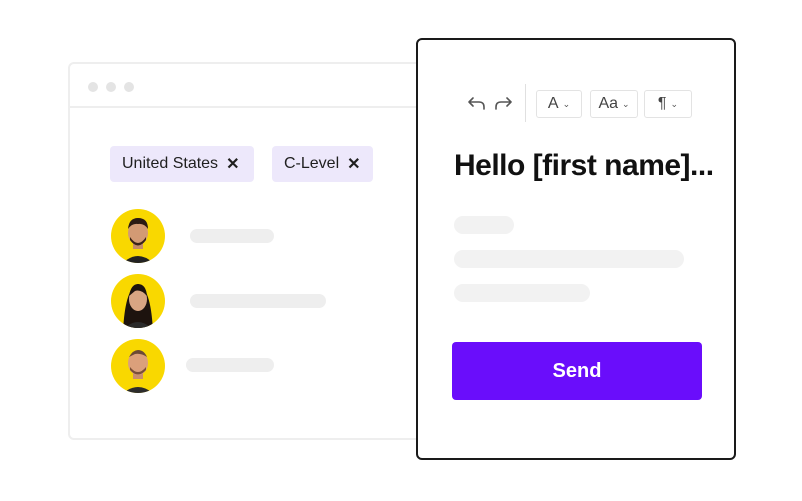  I want to click on filter-tag-seniority: C-Level ✕, so click(322, 164).